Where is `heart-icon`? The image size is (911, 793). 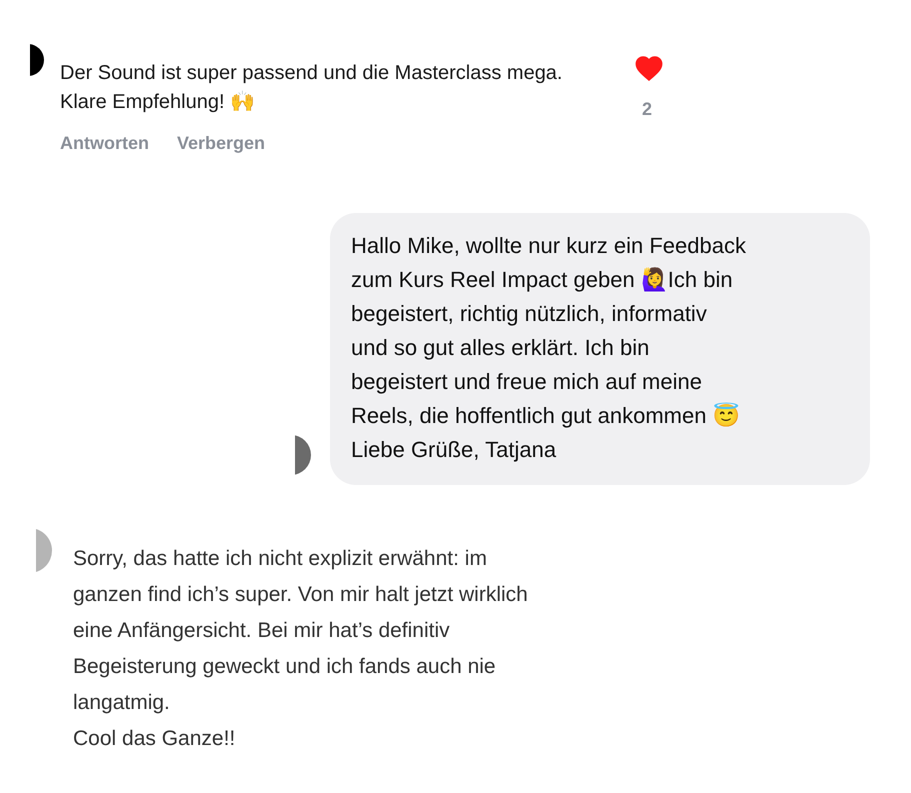 heart-icon is located at coordinates (649, 68).